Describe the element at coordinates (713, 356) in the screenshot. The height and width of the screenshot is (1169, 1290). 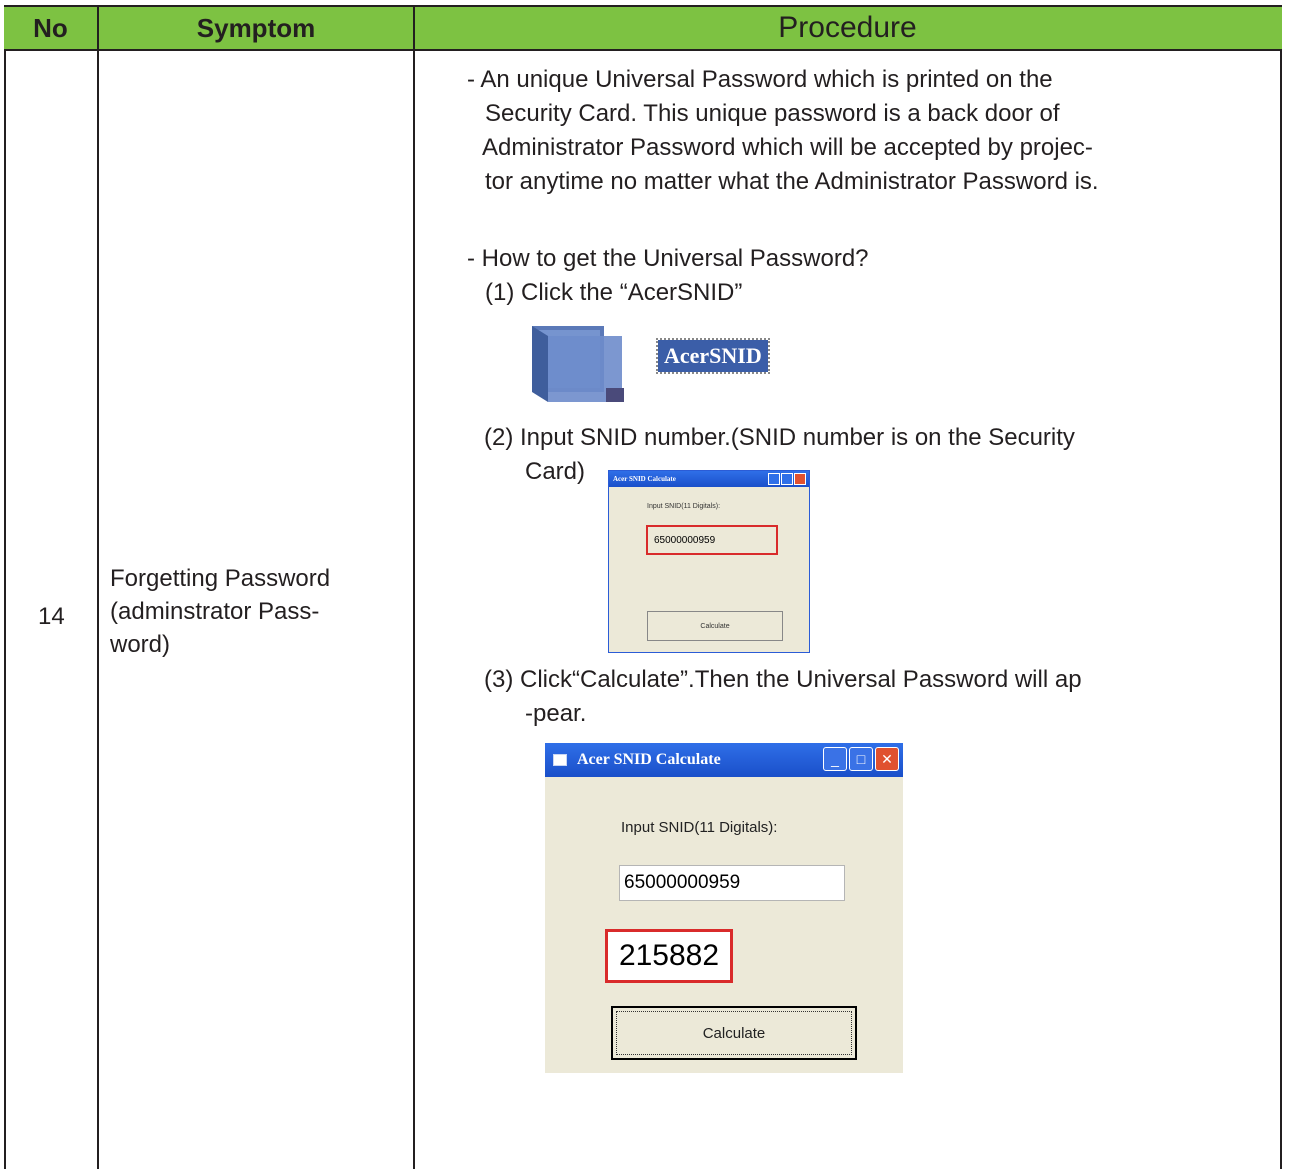
I see `acersnid-label: AcerSNID` at that location.